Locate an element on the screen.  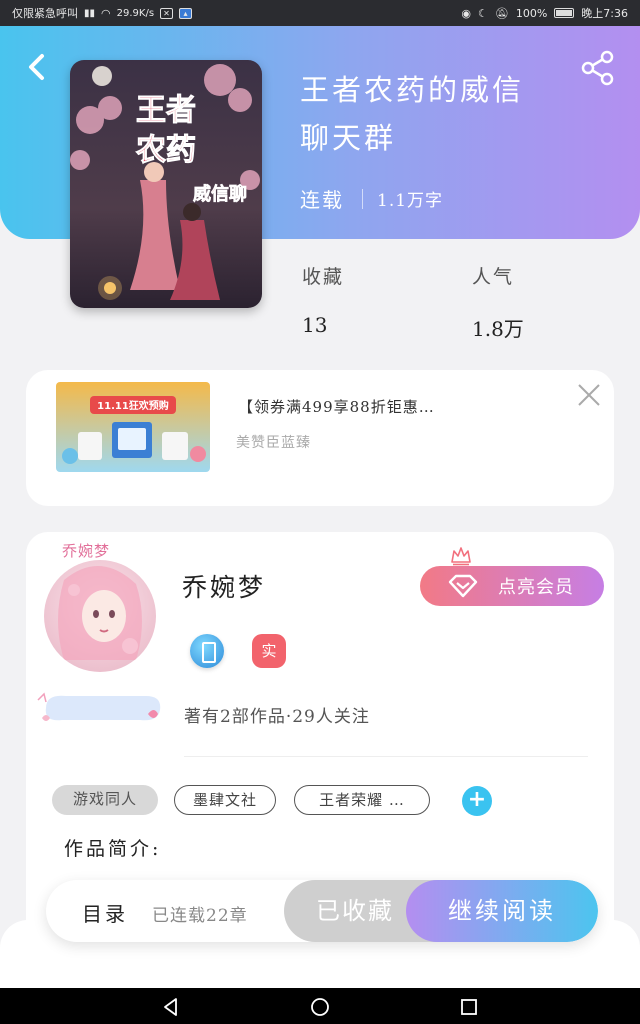
author-works-info: 著有2部作品·29人关注 is located at coordinates (277, 717).